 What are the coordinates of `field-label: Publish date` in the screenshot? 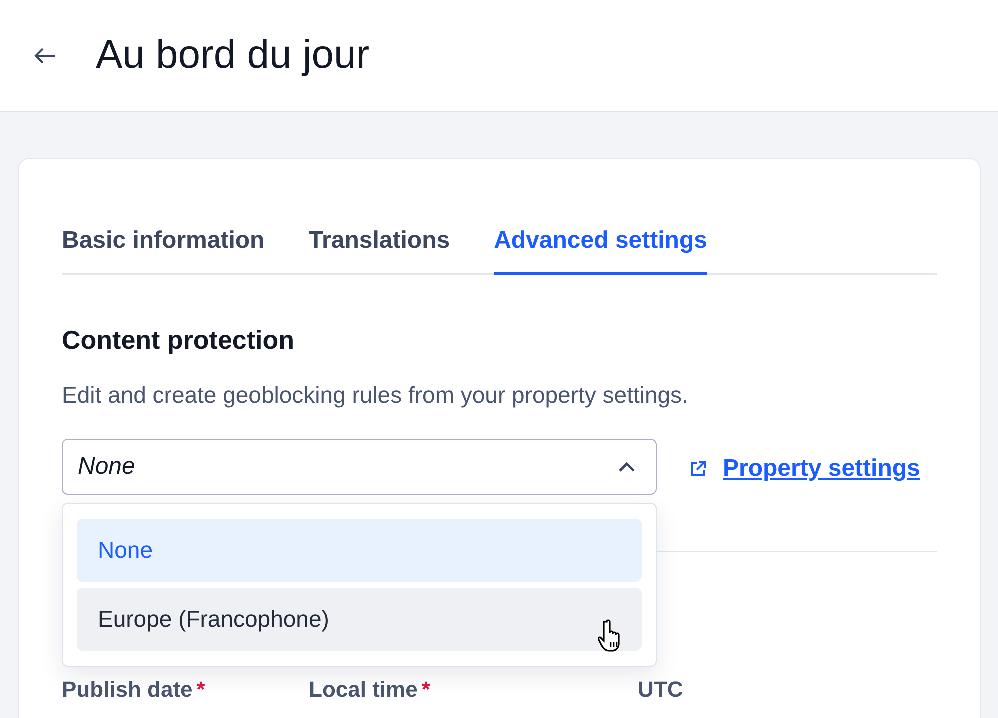 It's located at (127, 690).